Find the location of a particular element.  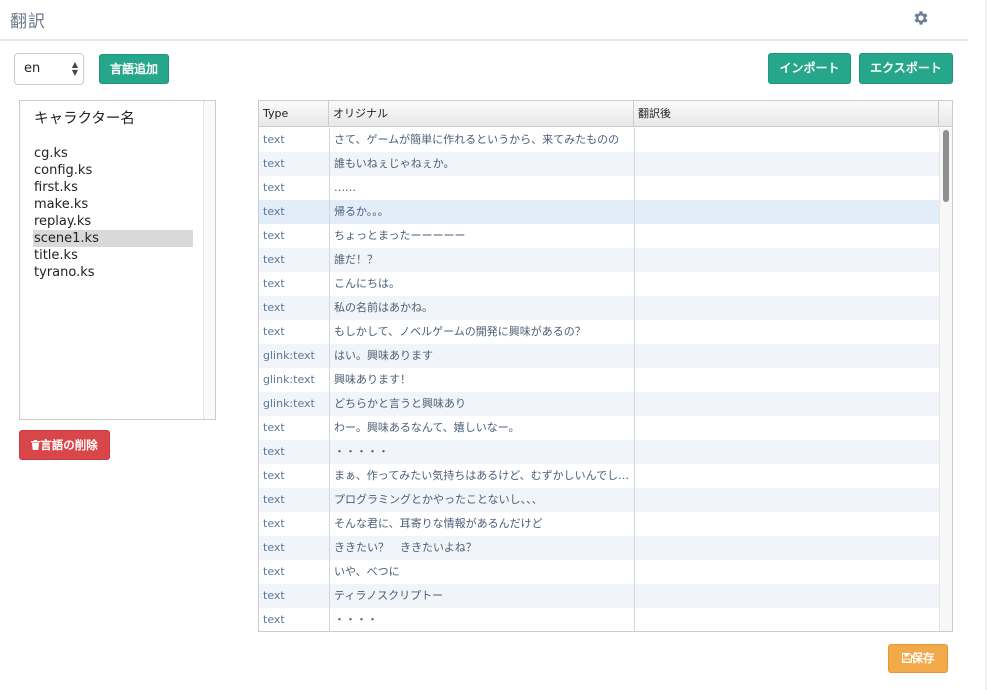

original-cell: ききたい？ ききたいよね？ is located at coordinates (481, 548).